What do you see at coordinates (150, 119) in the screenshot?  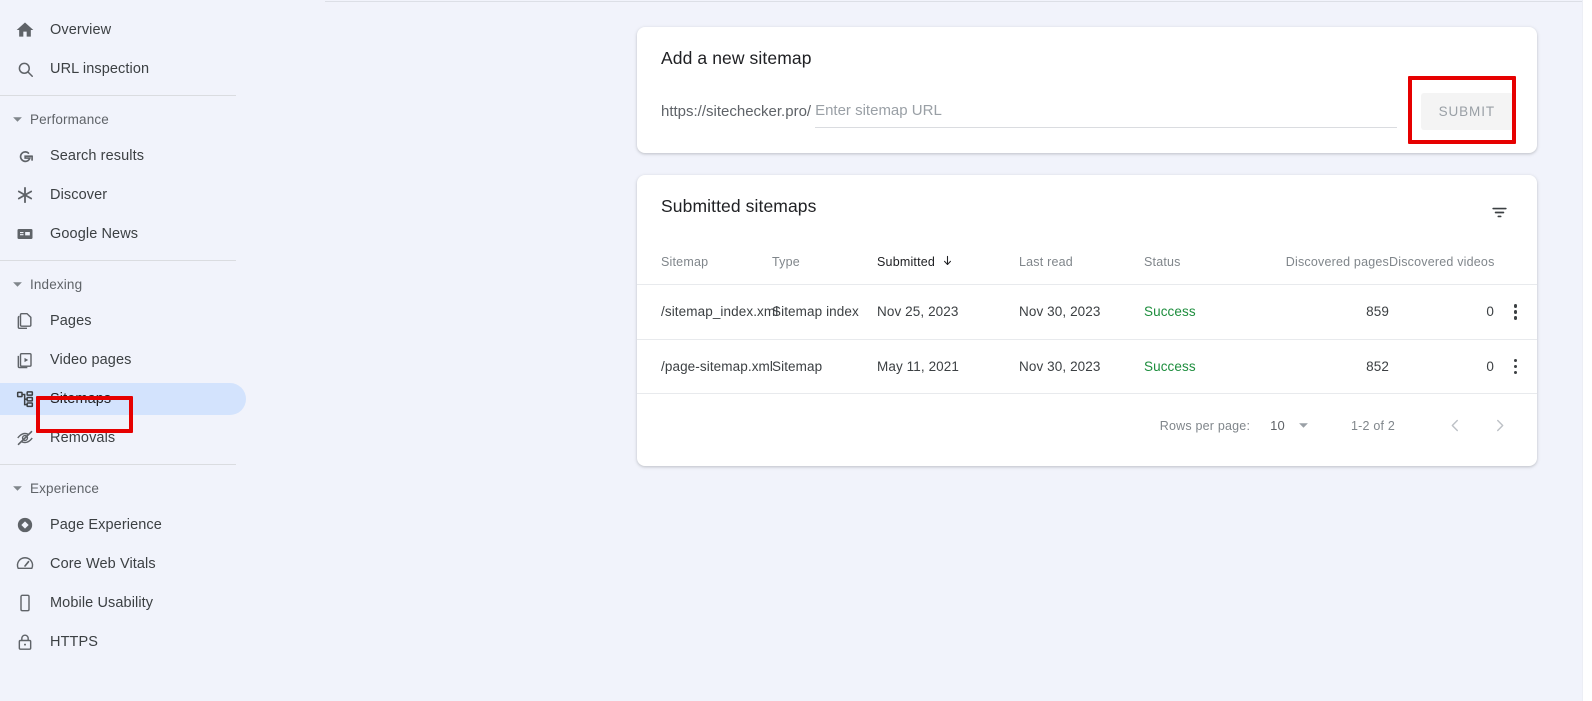 I see `sidebar-group-performance: Performance` at bounding box center [150, 119].